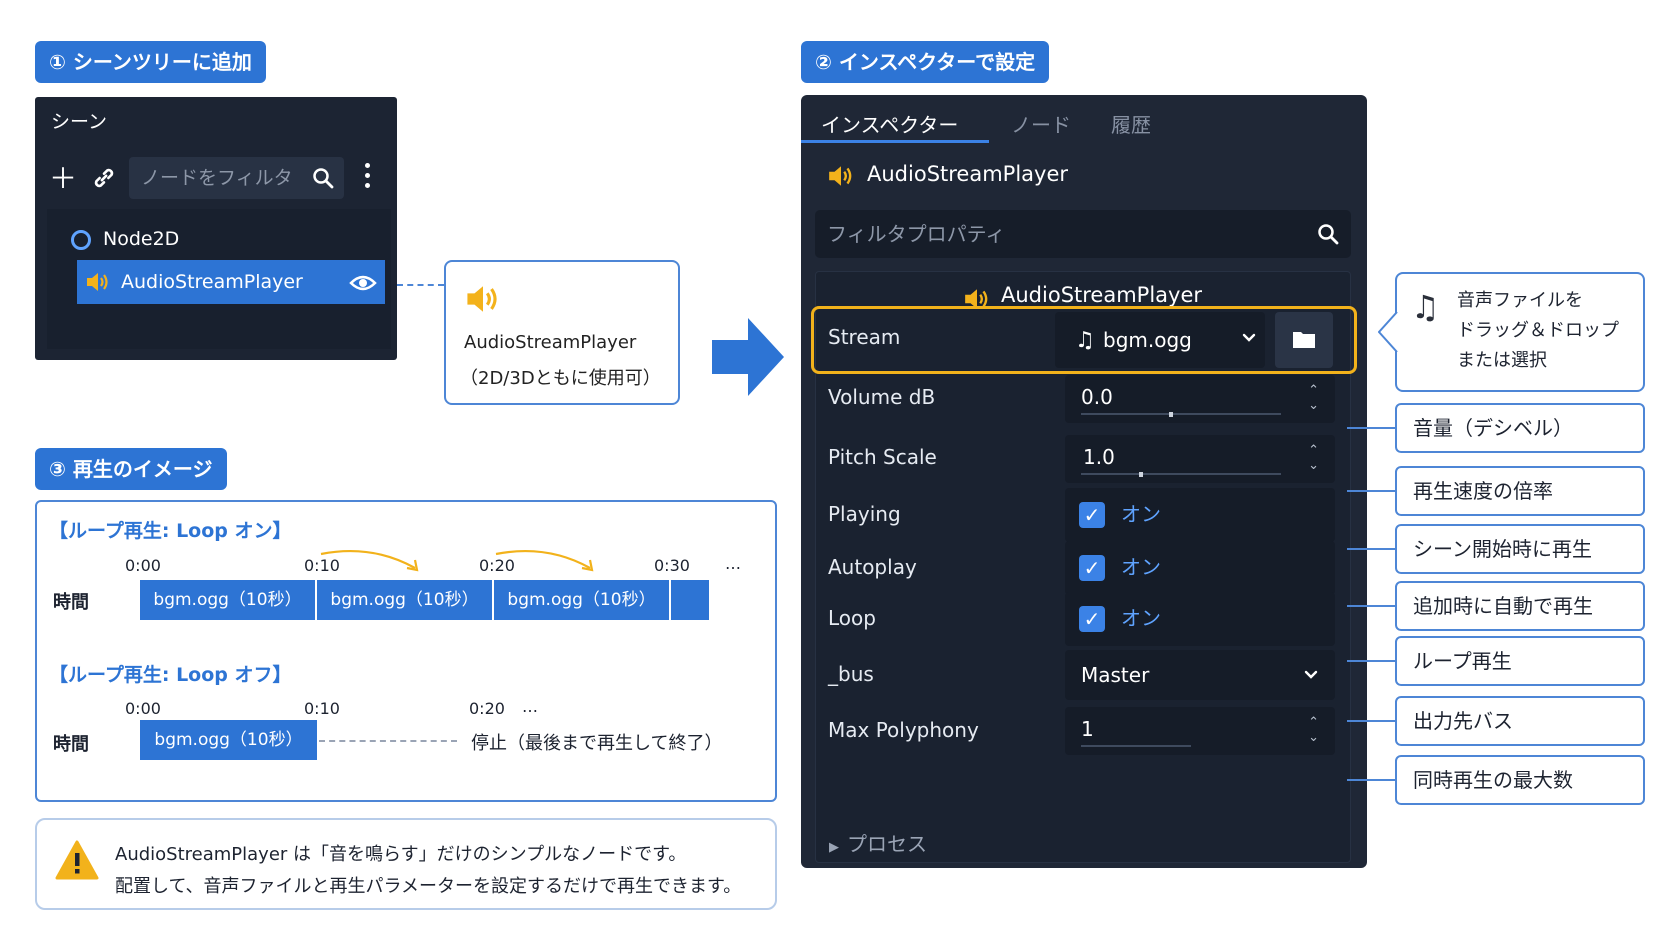  I want to click on callout-connector, so click(420, 285).